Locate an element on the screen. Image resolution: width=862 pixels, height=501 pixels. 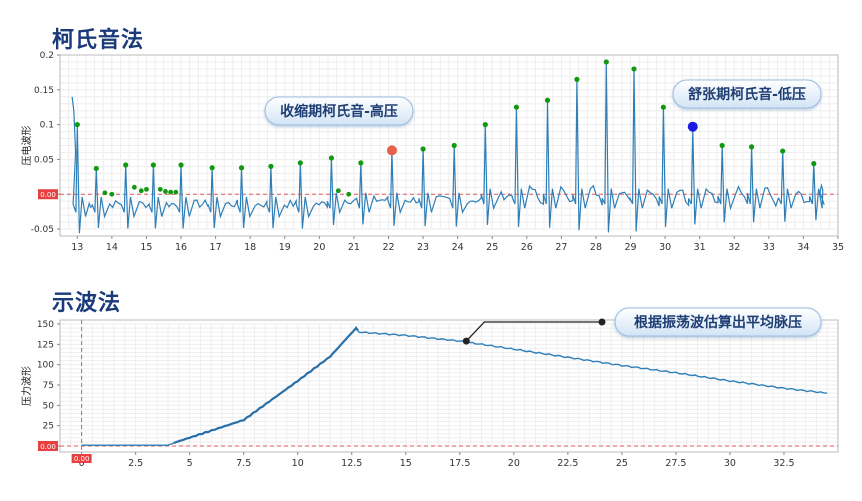
map-annotation-text: 根据振荡波估算出平均脉压 is located at coordinates (718, 322).